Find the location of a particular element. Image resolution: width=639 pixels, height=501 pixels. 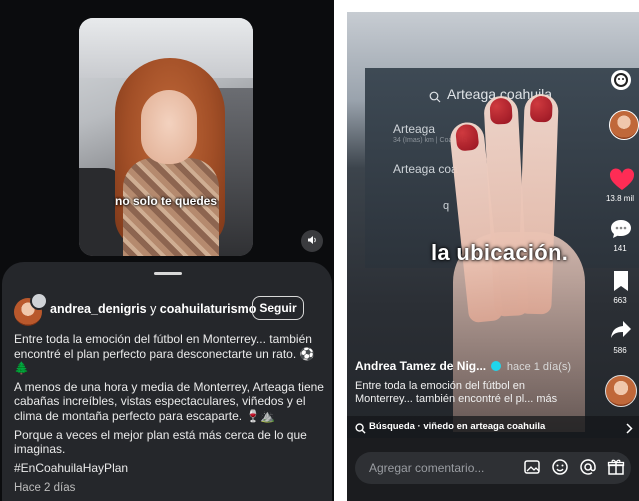

emoji-icon is located at coordinates (560, 467).